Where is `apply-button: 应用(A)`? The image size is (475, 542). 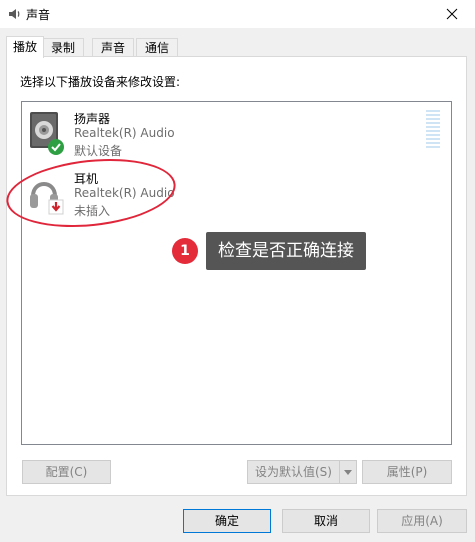 apply-button: 应用(A) is located at coordinates (422, 521).